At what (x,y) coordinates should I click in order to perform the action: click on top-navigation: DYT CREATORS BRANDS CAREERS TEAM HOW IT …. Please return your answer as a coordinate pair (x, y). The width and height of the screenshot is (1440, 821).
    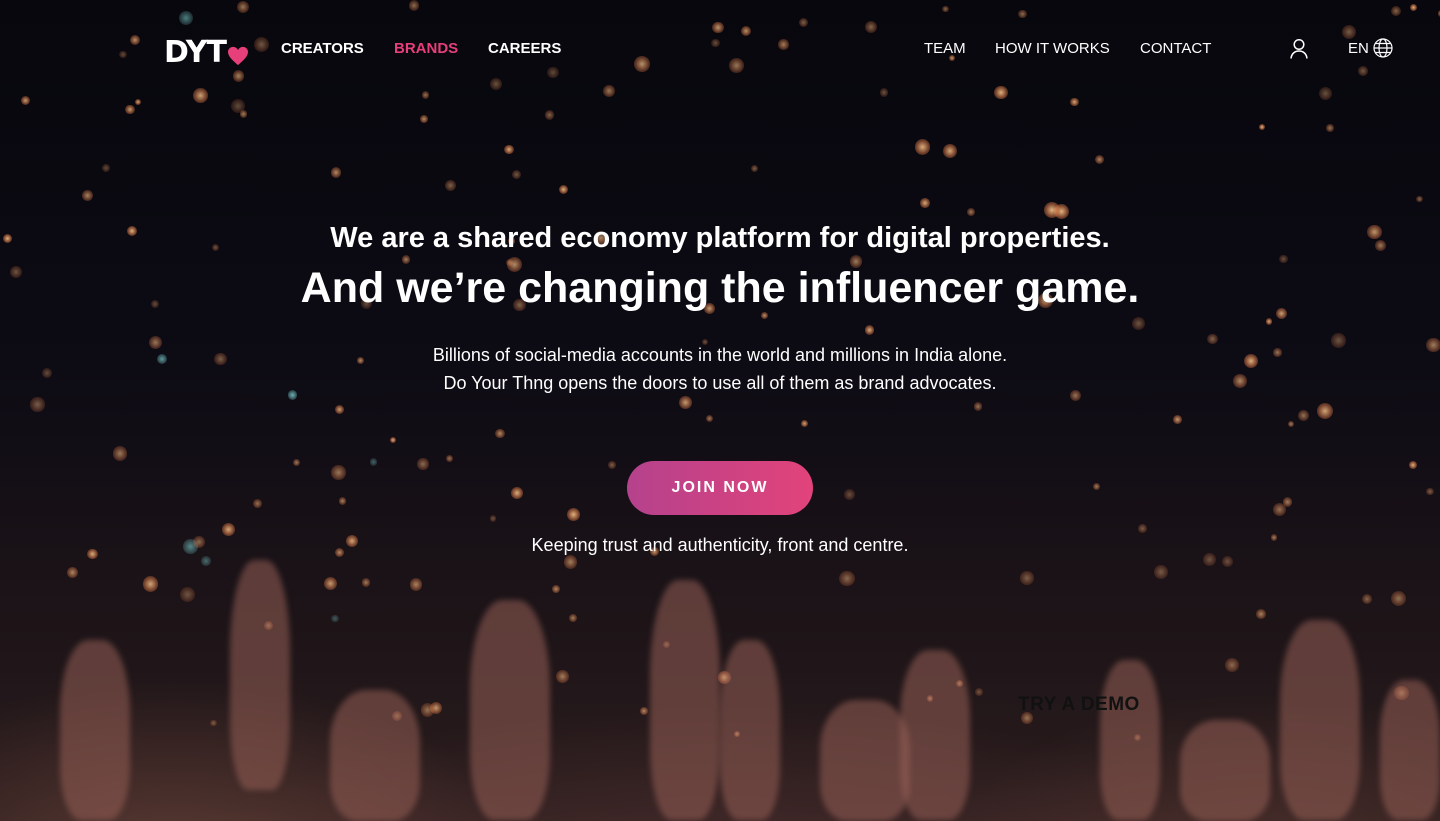
    Looking at the image, I should click on (720, 48).